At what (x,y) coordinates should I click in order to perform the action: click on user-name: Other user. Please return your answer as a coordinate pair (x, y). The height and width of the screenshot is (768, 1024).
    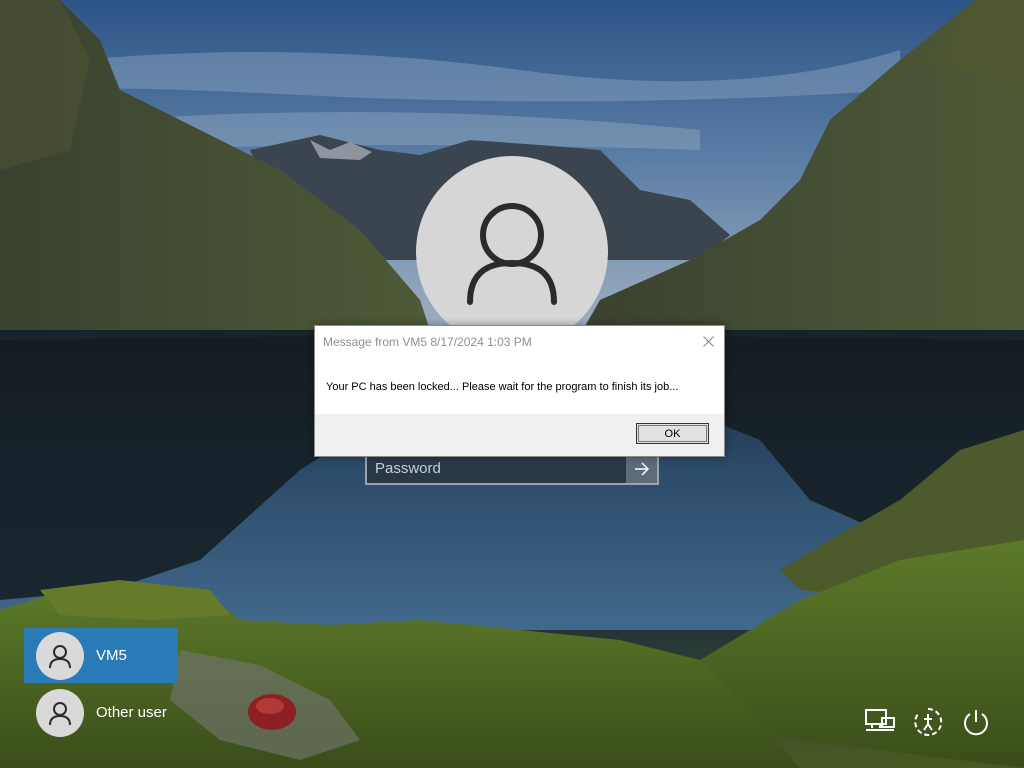
    Looking at the image, I should click on (131, 712).